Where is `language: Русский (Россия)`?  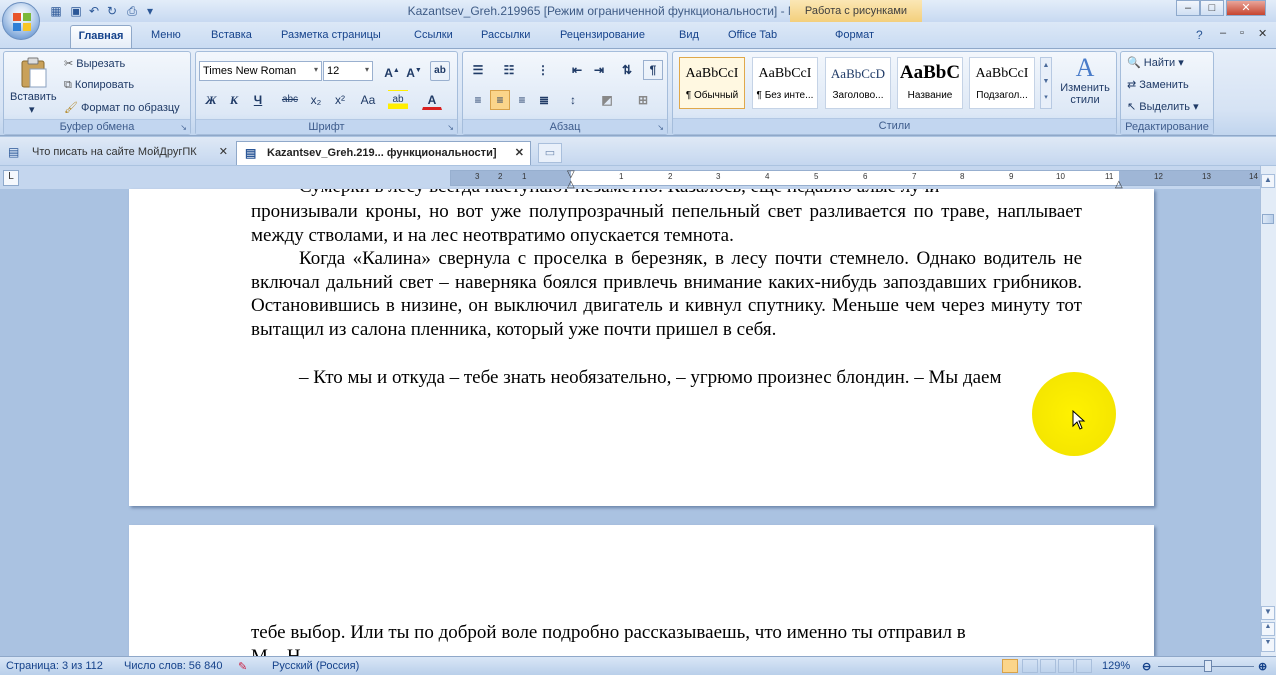
language: Русский (Россия) is located at coordinates (315, 666).